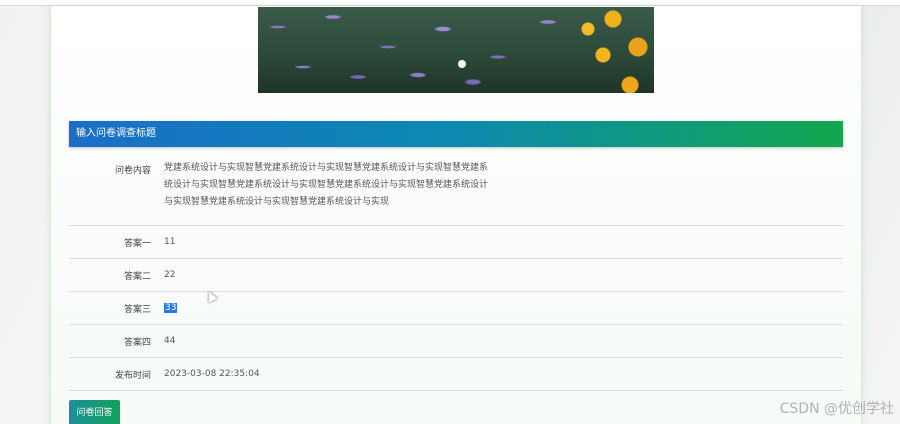  What do you see at coordinates (456, 308) in the screenshot?
I see `field-row-answer-3: 答案三 33` at bounding box center [456, 308].